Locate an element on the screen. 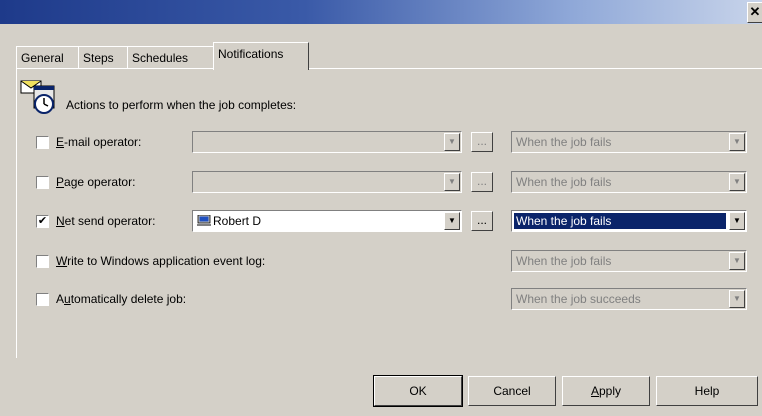  notification-clock-icon is located at coordinates (37, 97).